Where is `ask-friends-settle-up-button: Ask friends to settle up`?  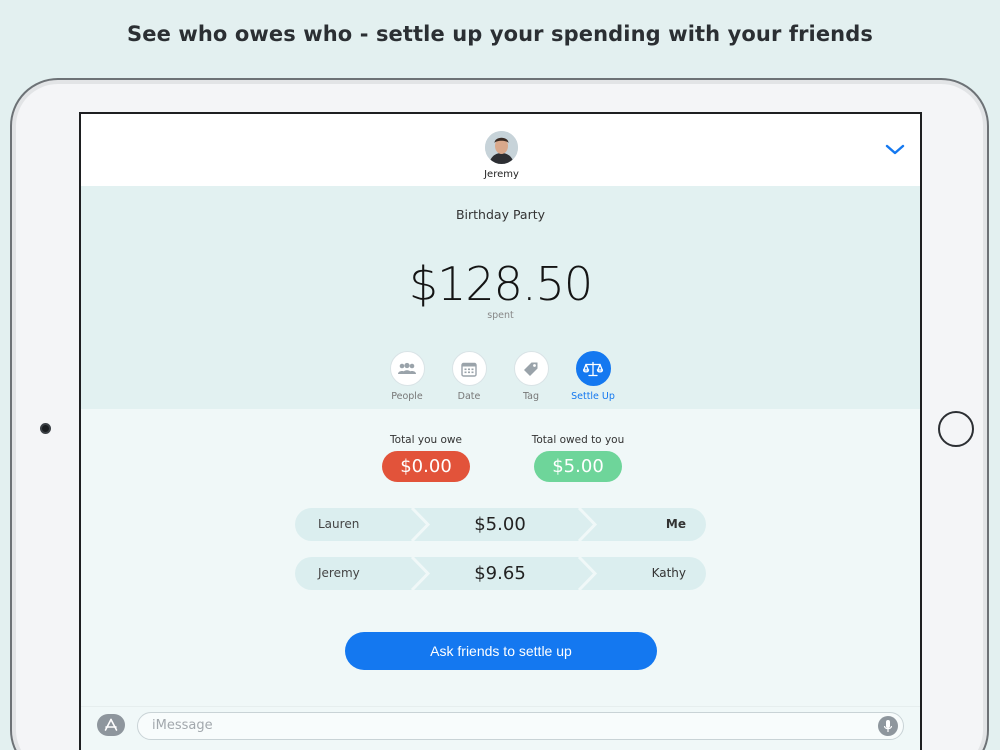 ask-friends-settle-up-button: Ask friends to settle up is located at coordinates (501, 651).